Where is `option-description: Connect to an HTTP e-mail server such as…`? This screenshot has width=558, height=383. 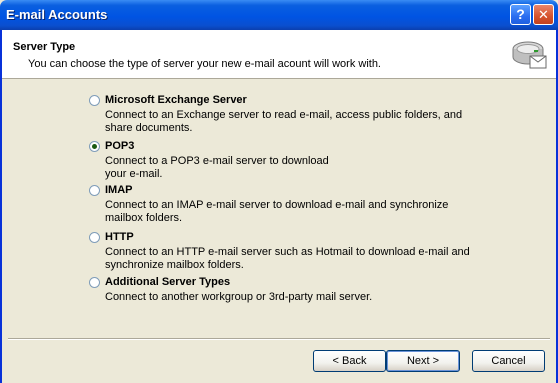 option-description: Connect to an HTTP e-mail server such as… is located at coordinates (287, 258).